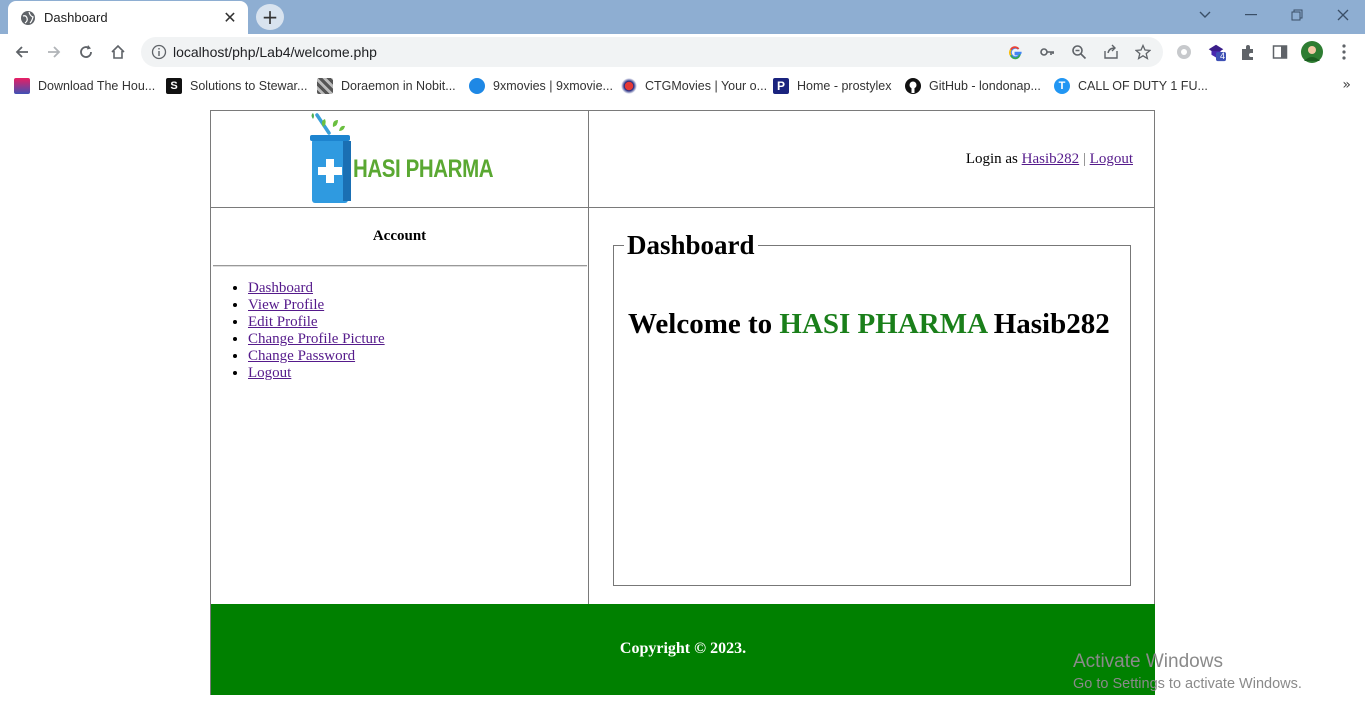  Describe the element at coordinates (691, 245) in the screenshot. I see `fieldset-legend: Dashboard` at that location.